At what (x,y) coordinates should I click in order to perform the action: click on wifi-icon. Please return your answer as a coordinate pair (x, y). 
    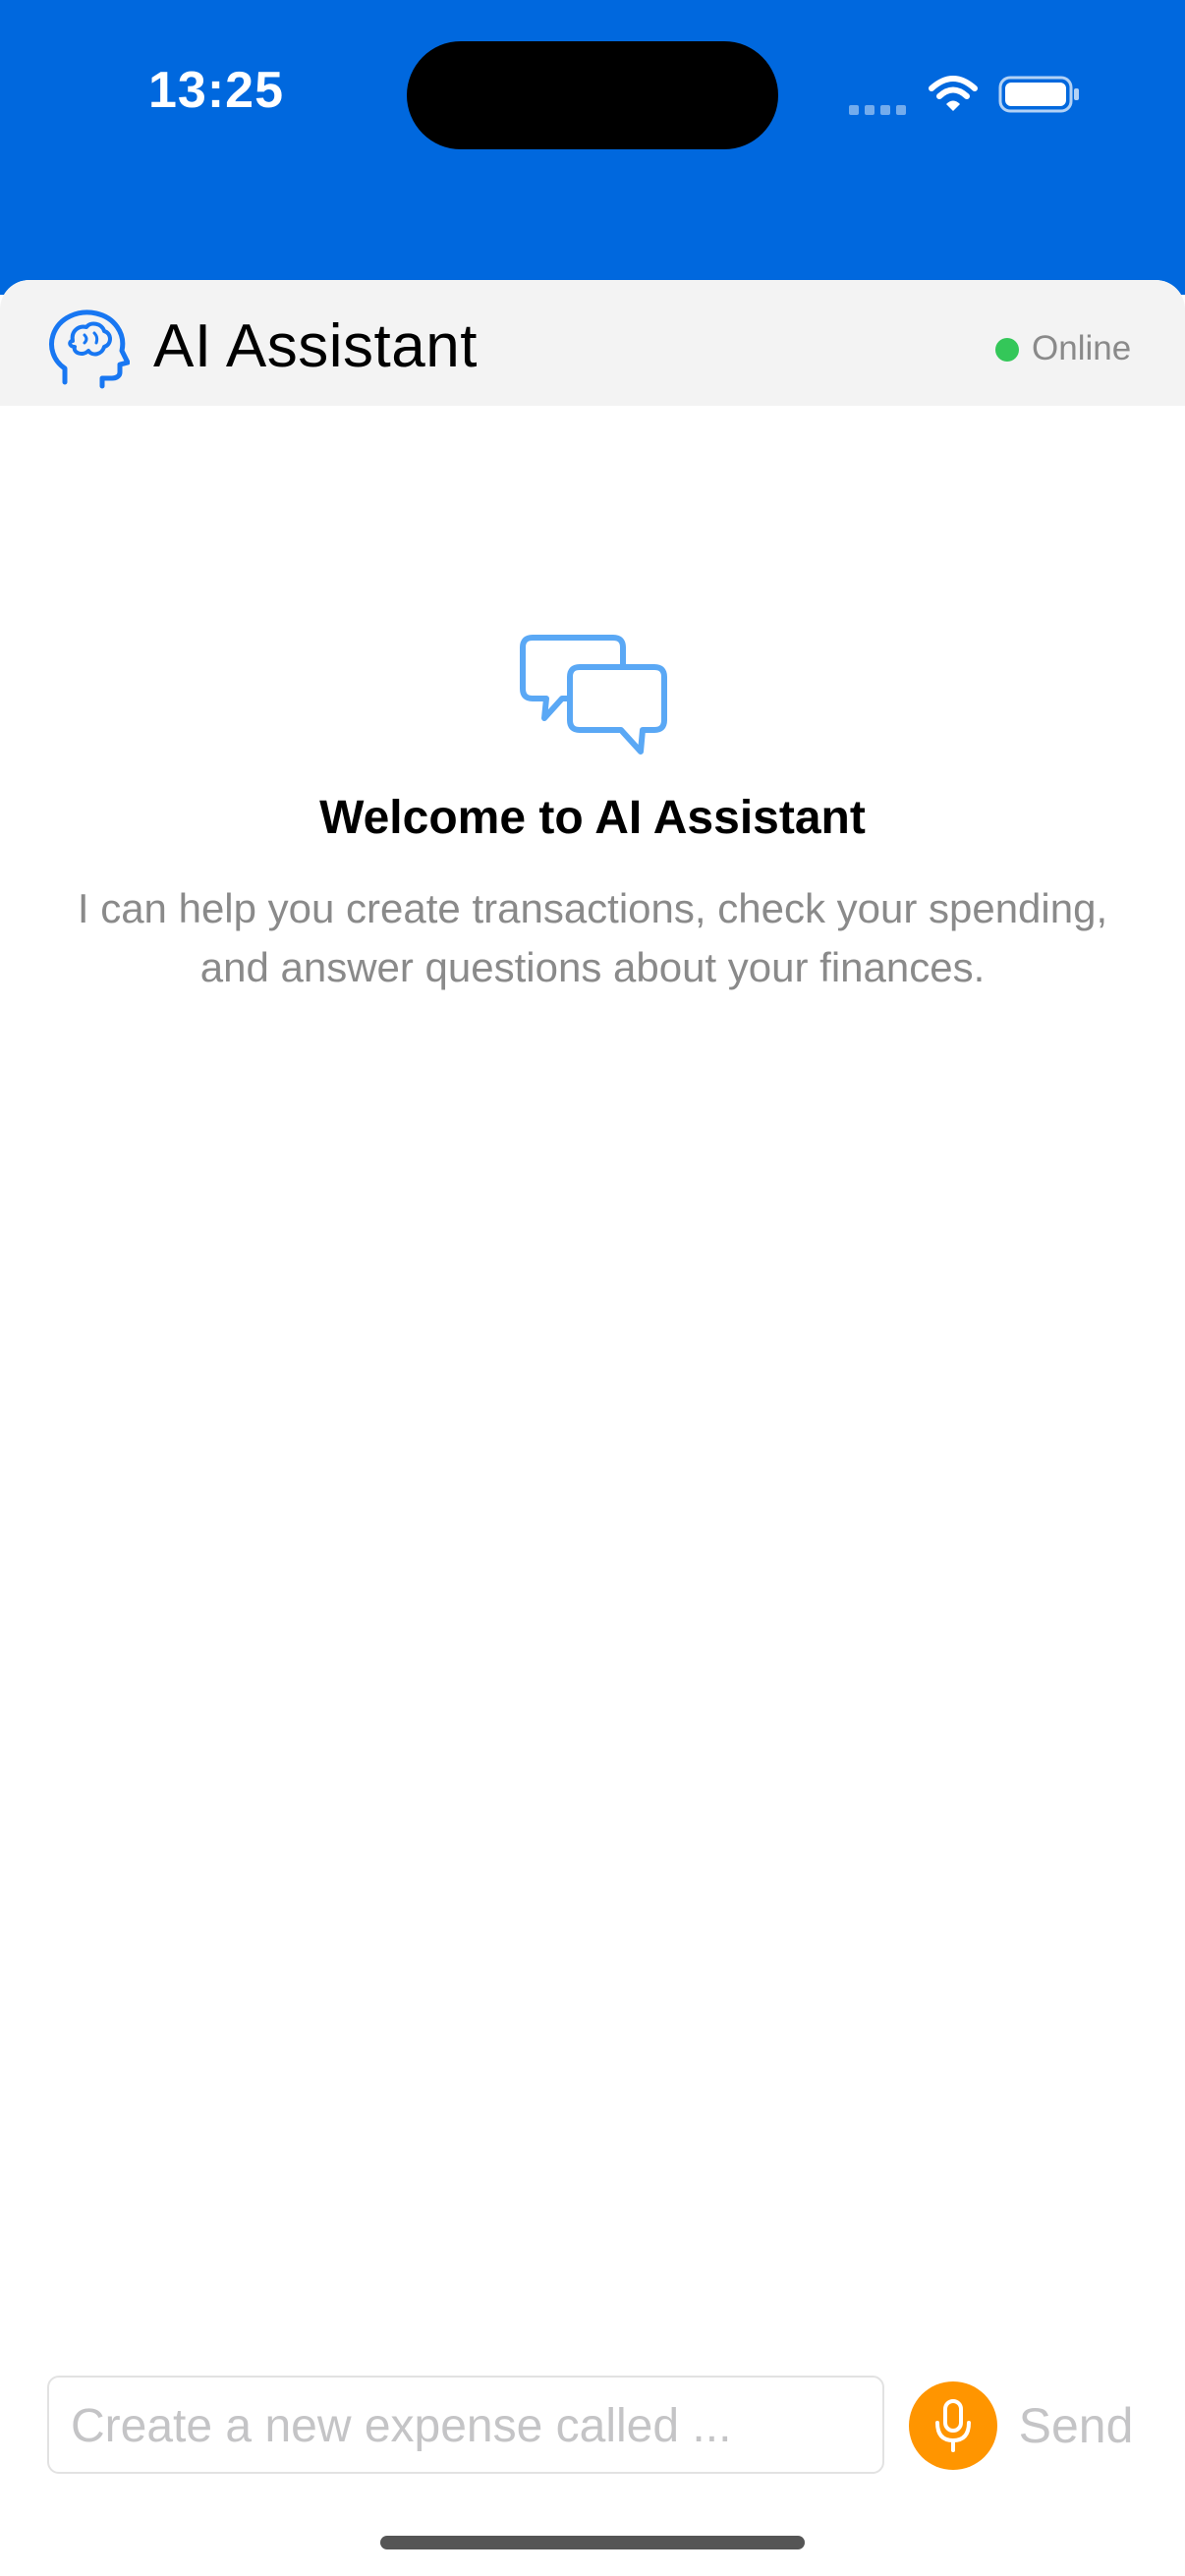
    Looking at the image, I should click on (954, 93).